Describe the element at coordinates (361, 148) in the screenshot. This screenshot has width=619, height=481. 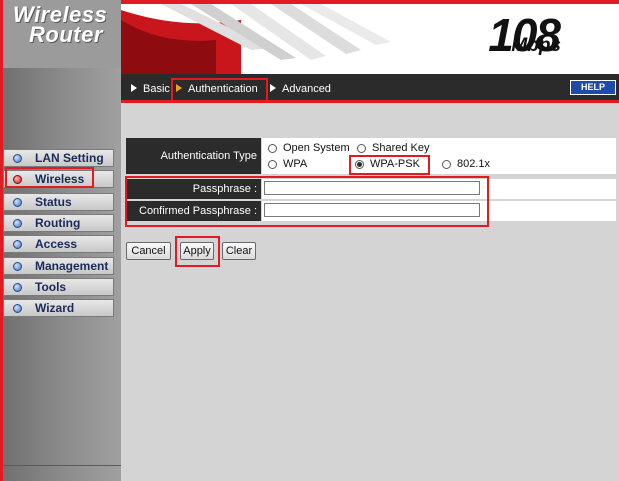
I see `radio-shared-key` at that location.